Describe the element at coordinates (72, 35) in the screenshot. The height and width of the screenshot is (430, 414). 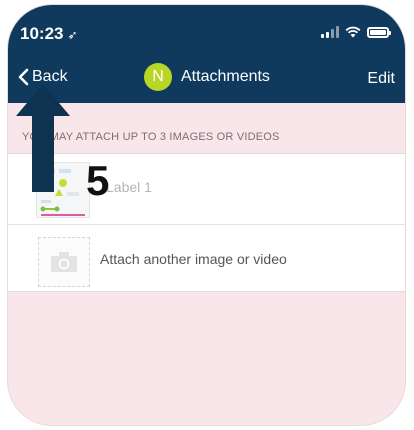
I see `location-arrow-icon: ➶` at that location.